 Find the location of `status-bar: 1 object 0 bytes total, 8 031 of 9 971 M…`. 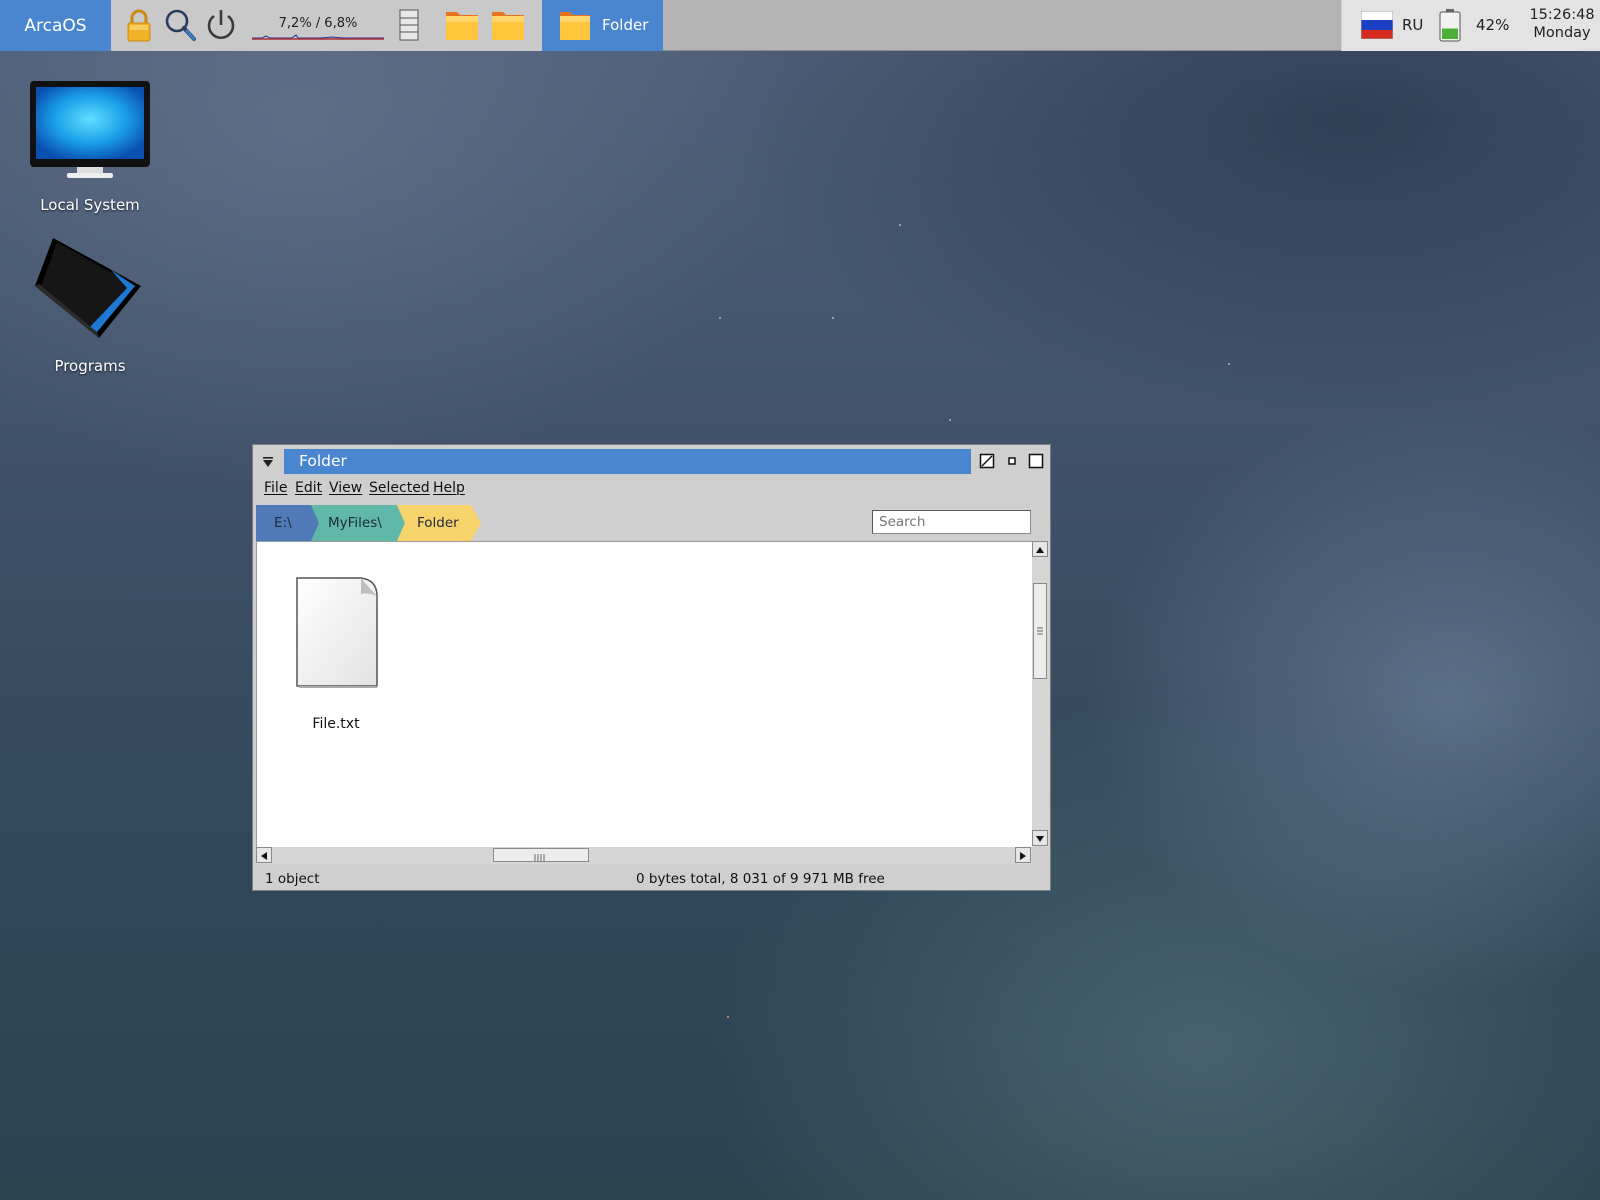

status-bar: 1 object 0 bytes total, 8 031 of 9 971 M… is located at coordinates (651, 878).